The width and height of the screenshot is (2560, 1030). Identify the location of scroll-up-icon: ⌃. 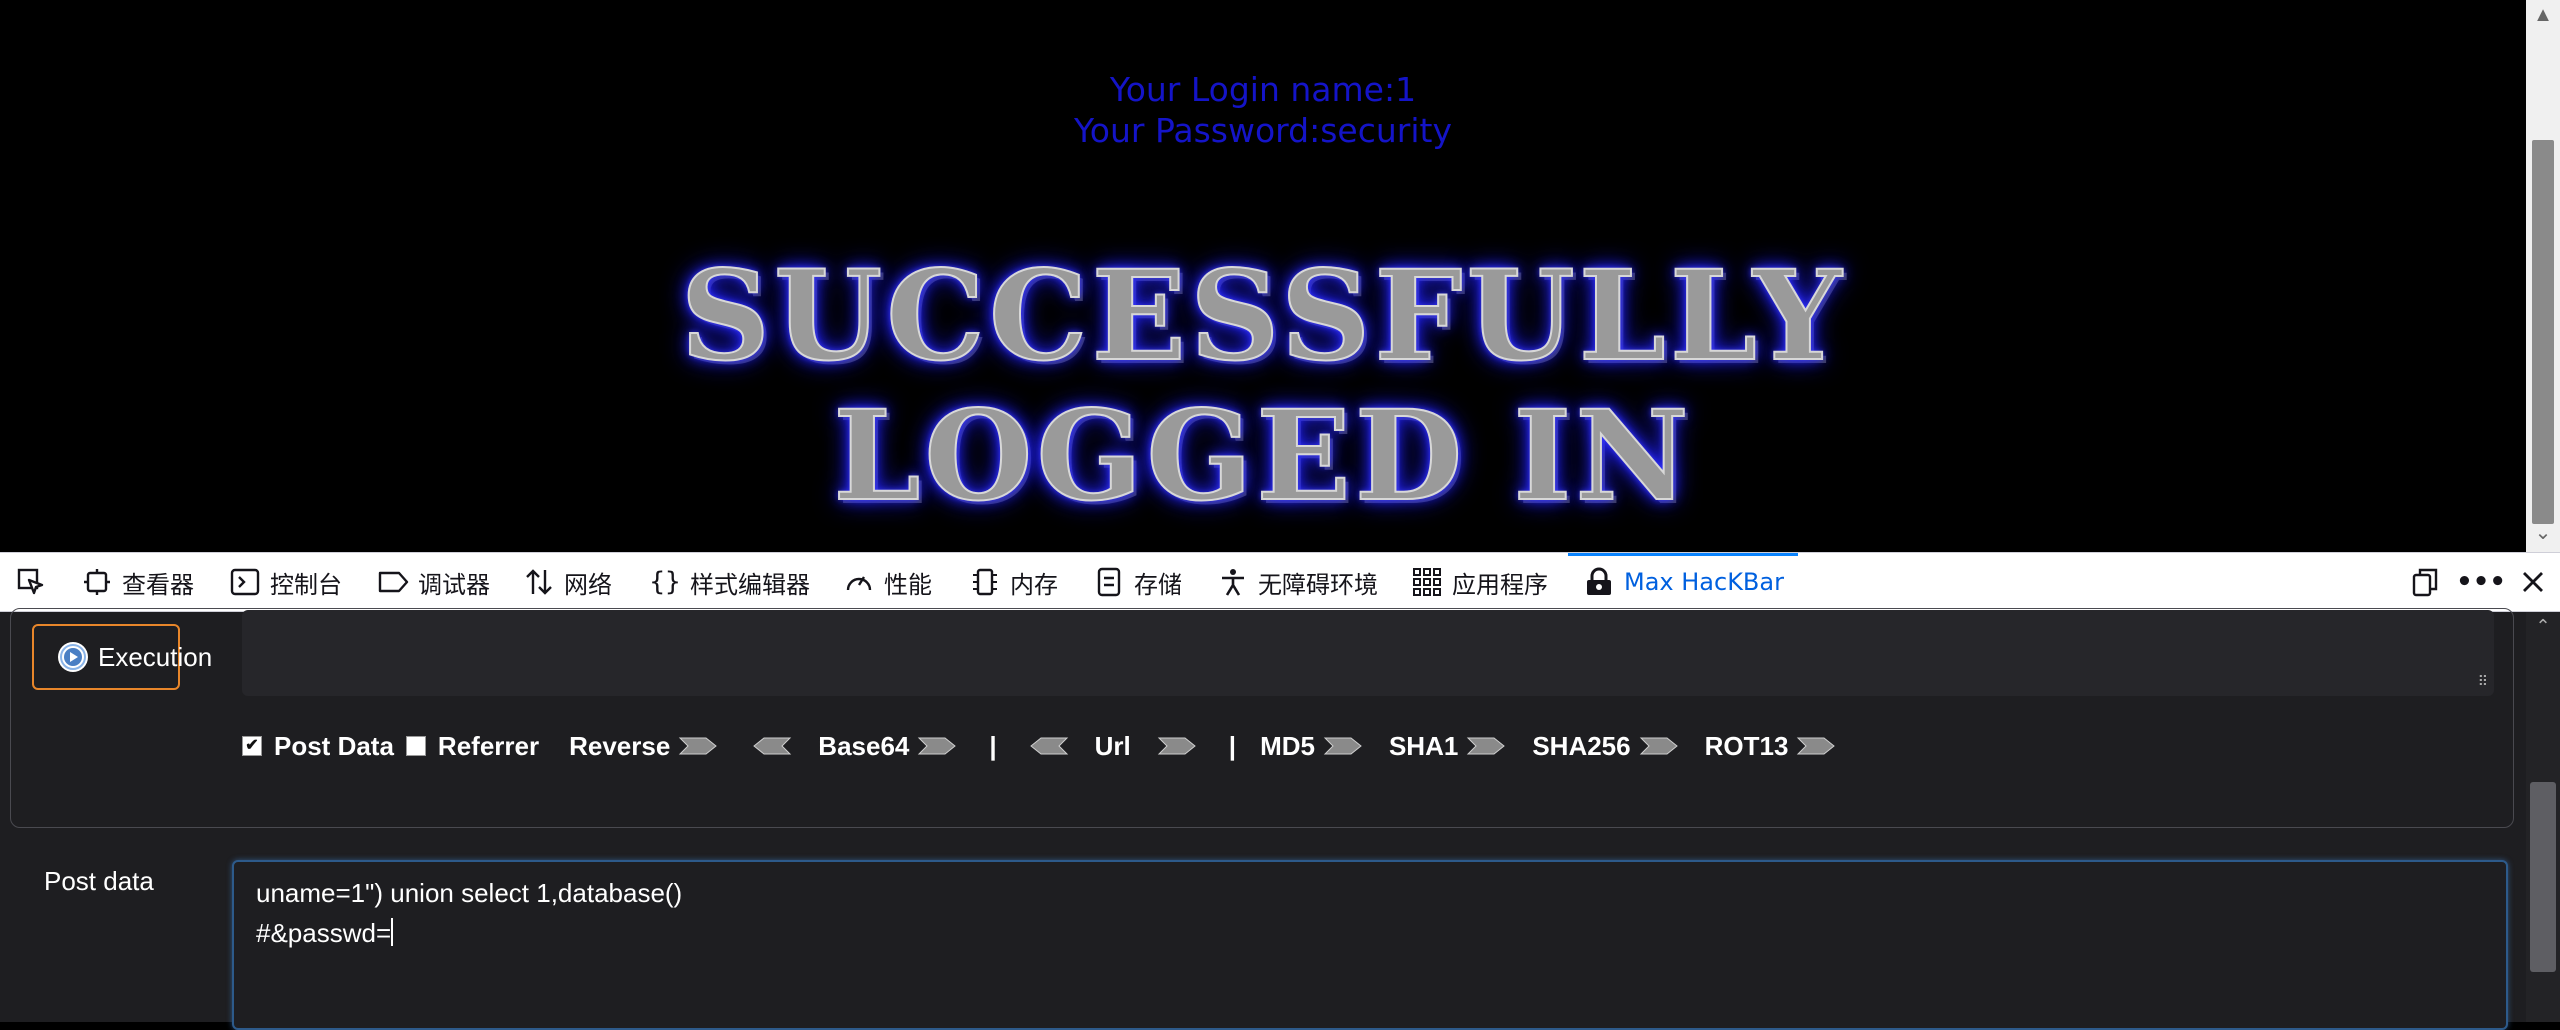
(2543, 626).